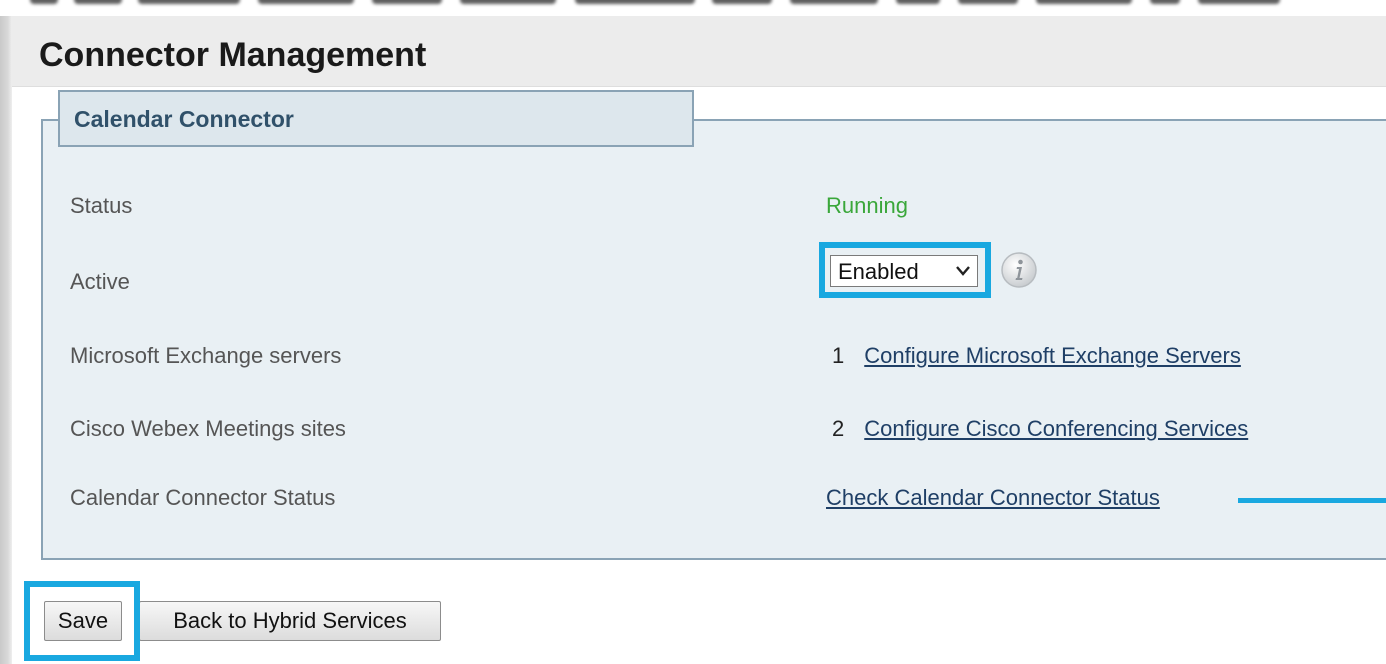  What do you see at coordinates (233, 55) in the screenshot?
I see `page-title: Connector Management` at bounding box center [233, 55].